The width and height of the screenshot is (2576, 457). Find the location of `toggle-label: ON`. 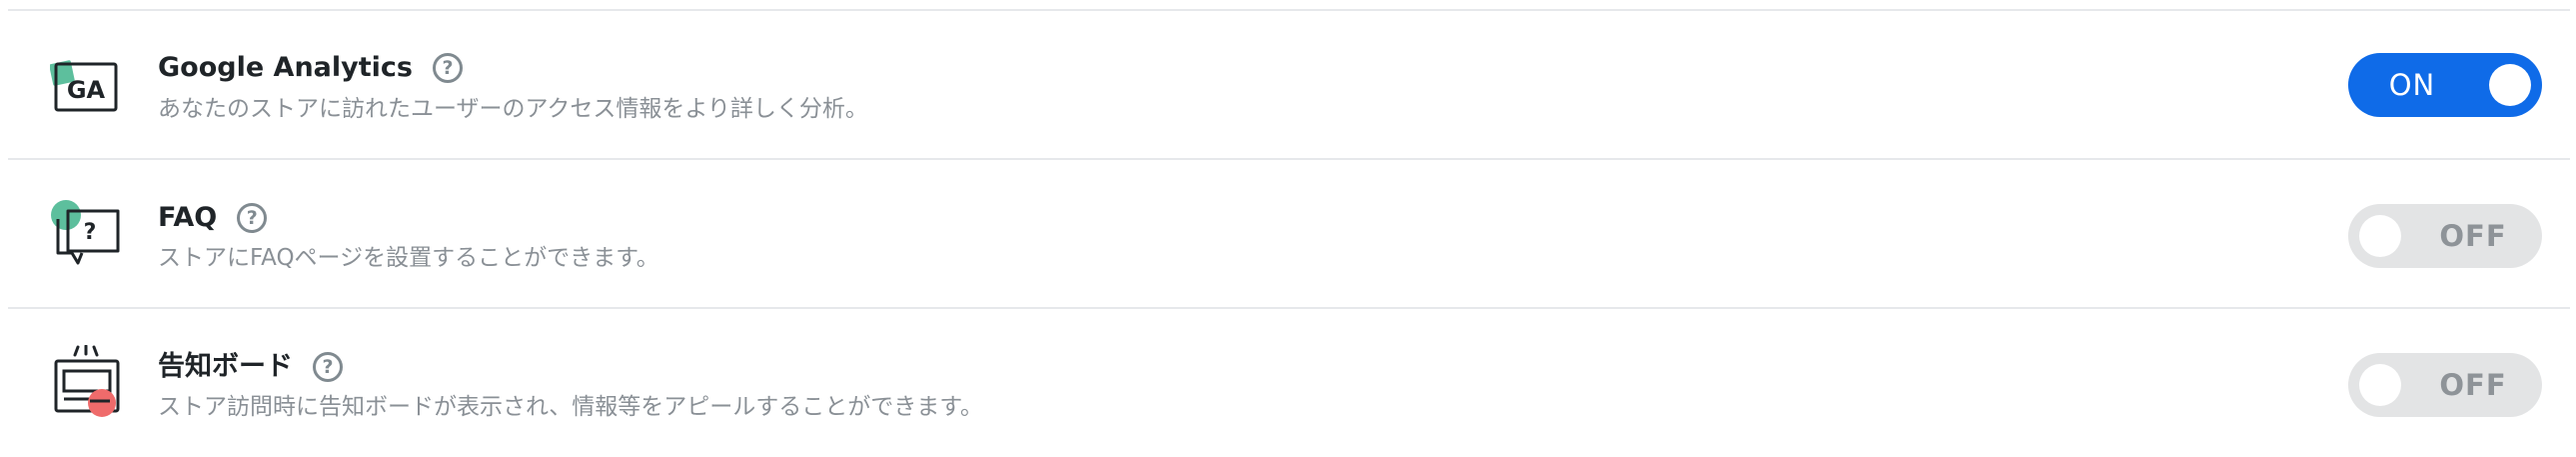

toggle-label: ON is located at coordinates (2412, 85).